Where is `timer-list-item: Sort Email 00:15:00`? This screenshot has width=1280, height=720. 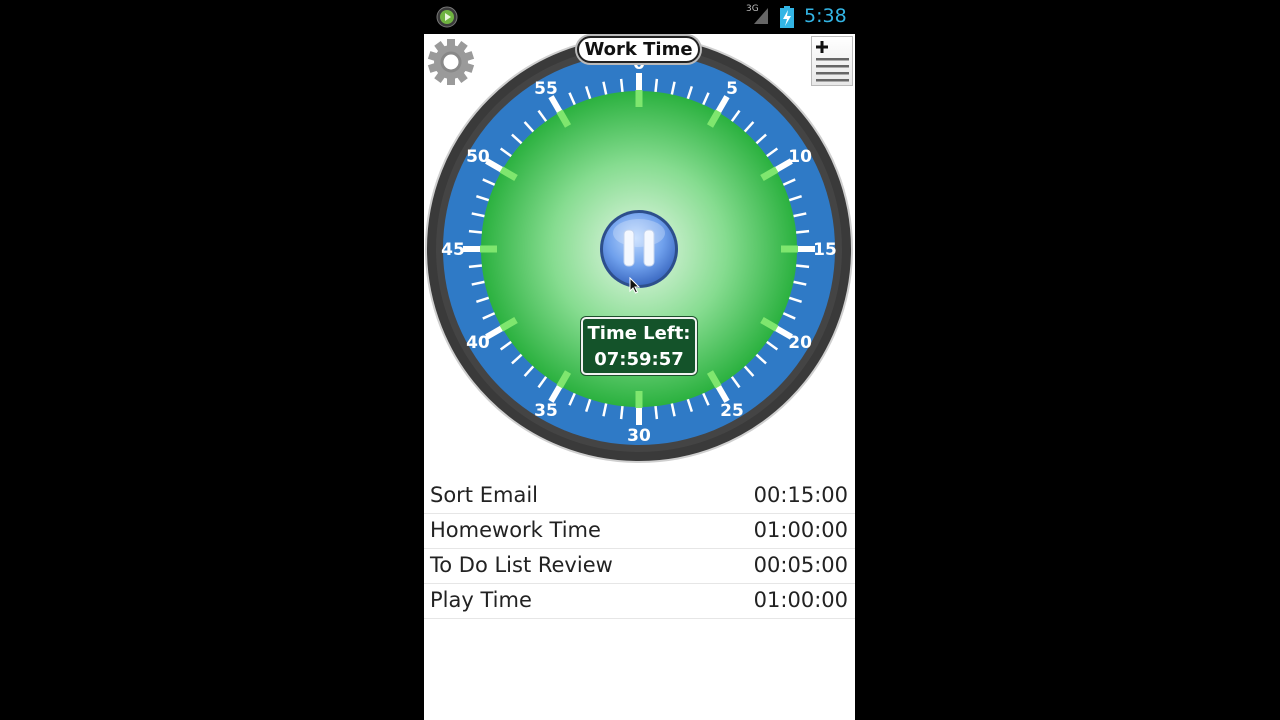
timer-list-item: Sort Email 00:15:00 is located at coordinates (639, 496).